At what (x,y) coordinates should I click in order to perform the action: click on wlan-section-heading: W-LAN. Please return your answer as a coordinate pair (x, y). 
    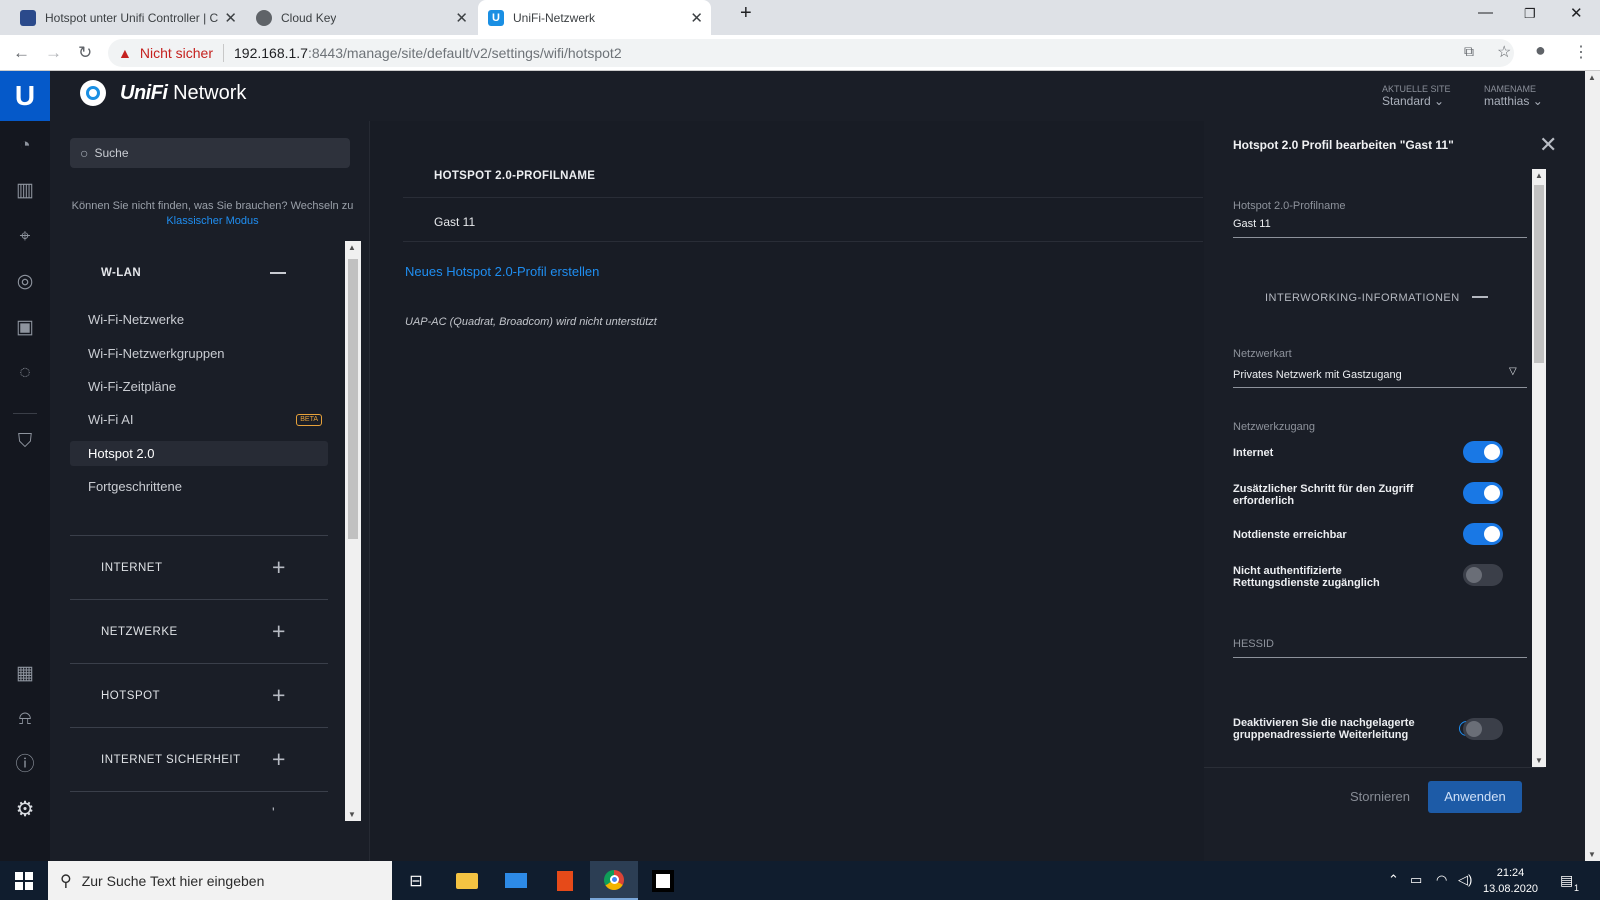
    Looking at the image, I should click on (121, 273).